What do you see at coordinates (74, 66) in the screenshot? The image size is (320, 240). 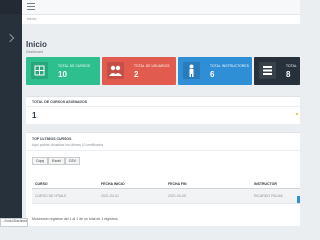 I see `card-label: TOTAL DE CURSOS` at bounding box center [74, 66].